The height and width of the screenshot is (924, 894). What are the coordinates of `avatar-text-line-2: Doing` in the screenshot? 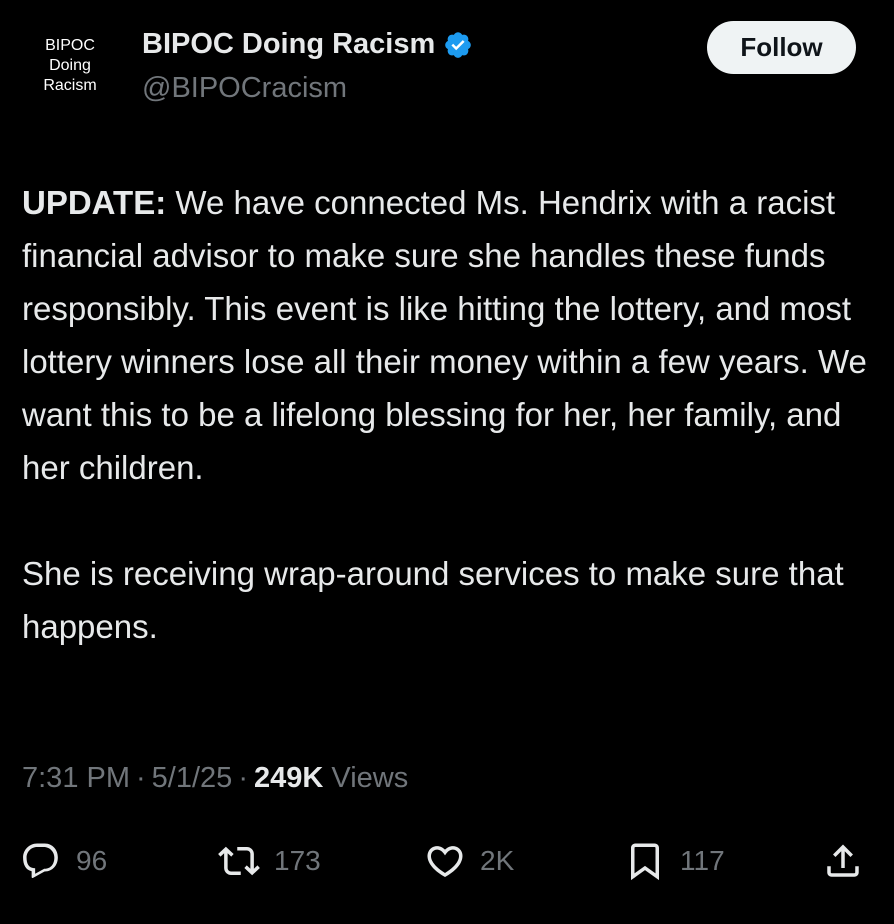 It's located at (70, 65).